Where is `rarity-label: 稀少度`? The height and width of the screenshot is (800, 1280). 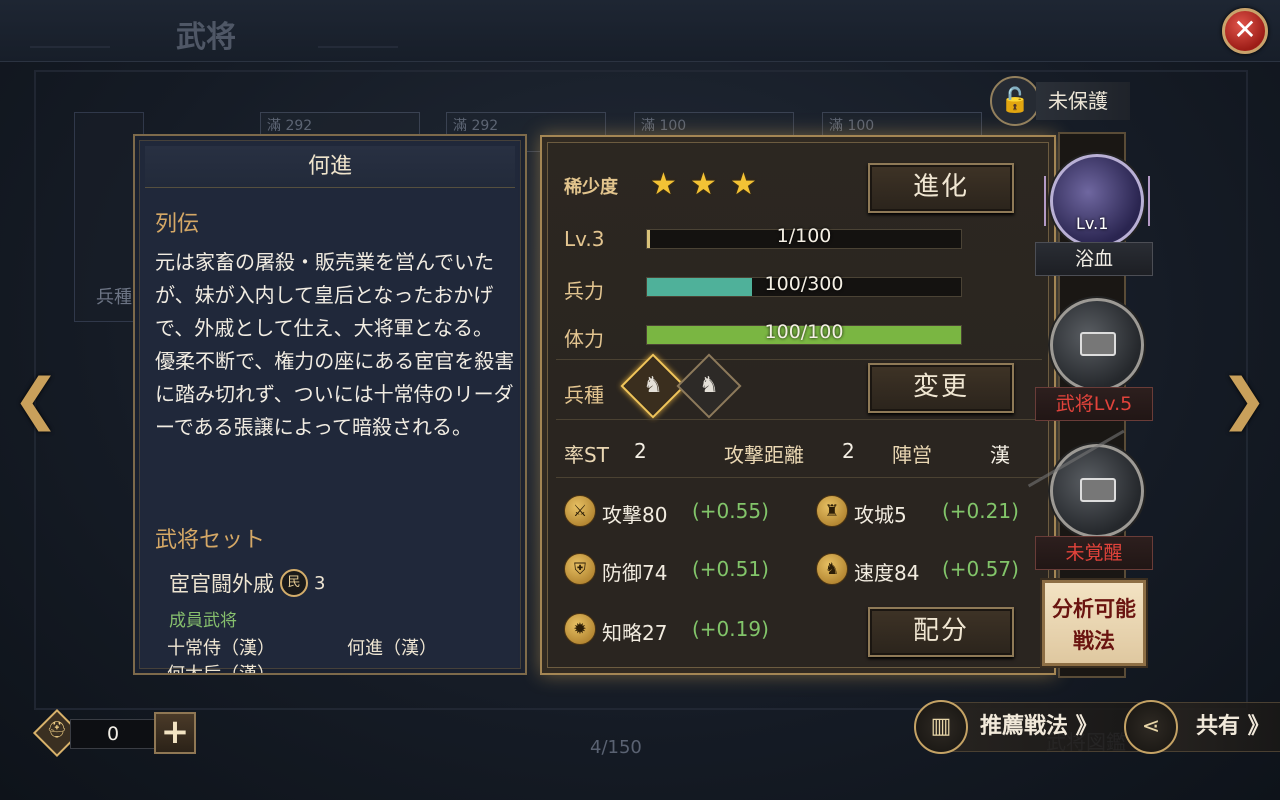 rarity-label: 稀少度 is located at coordinates (591, 187).